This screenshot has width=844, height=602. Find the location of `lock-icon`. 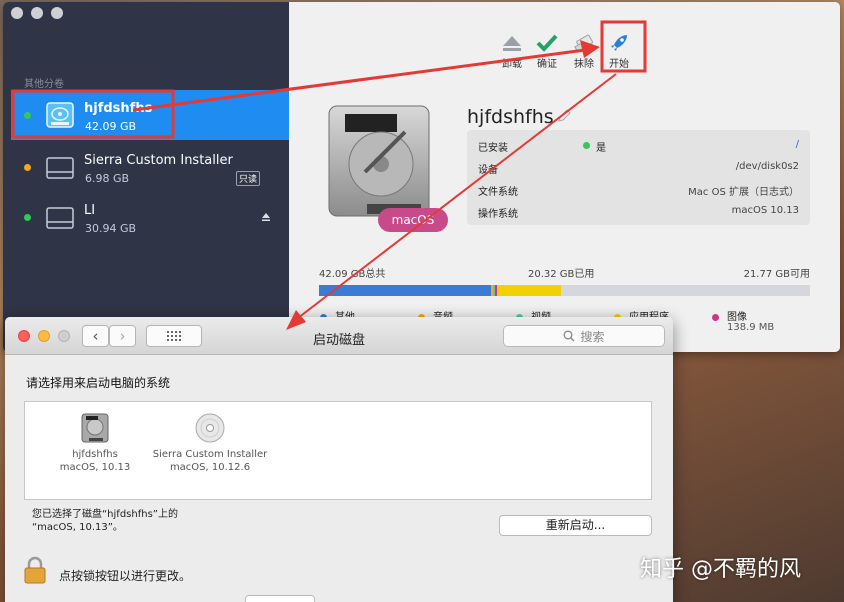

lock-icon is located at coordinates (35, 570).